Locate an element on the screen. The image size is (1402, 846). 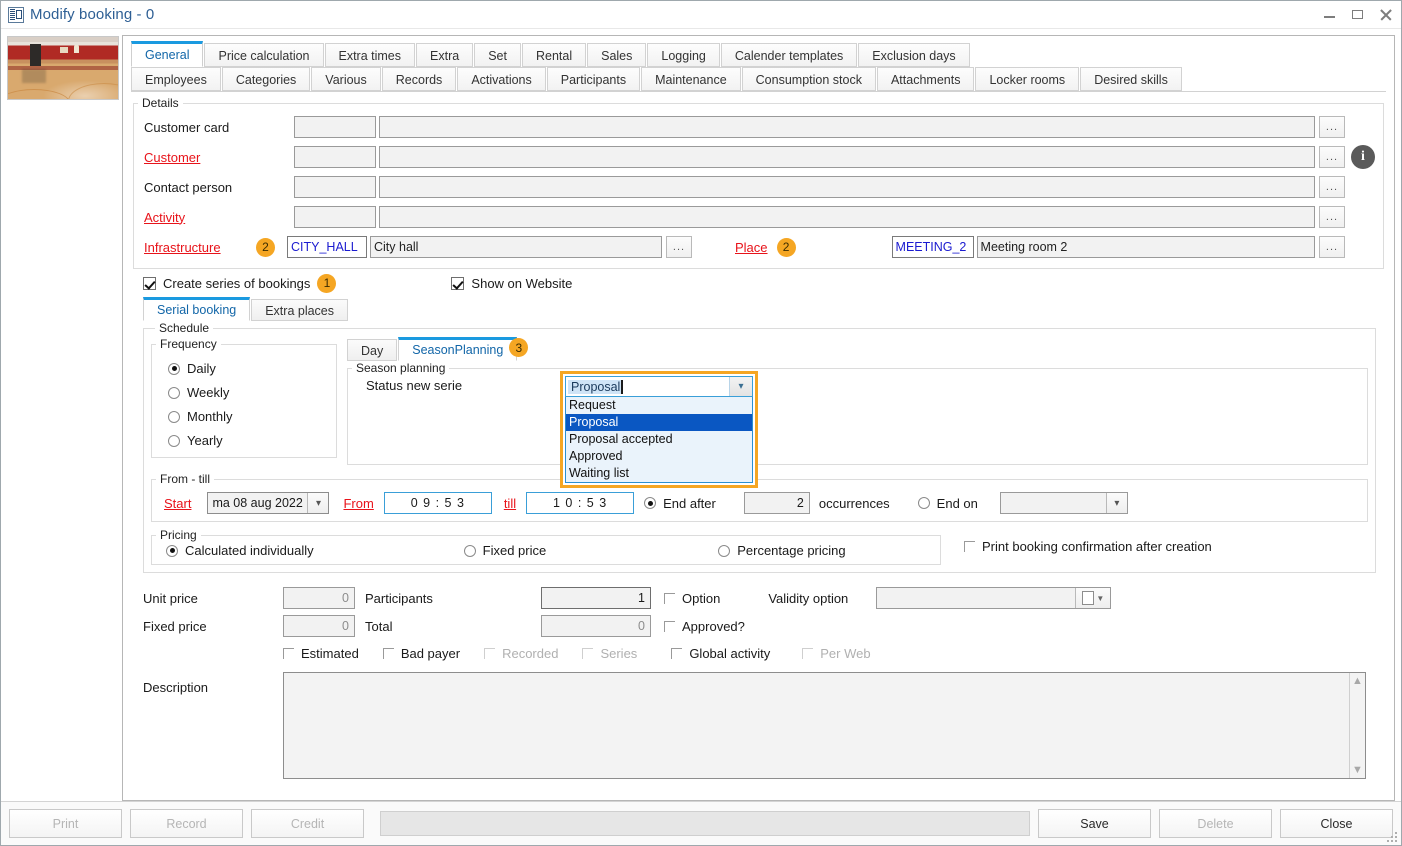
tab-maintenance: Maintenance is located at coordinates (691, 79).